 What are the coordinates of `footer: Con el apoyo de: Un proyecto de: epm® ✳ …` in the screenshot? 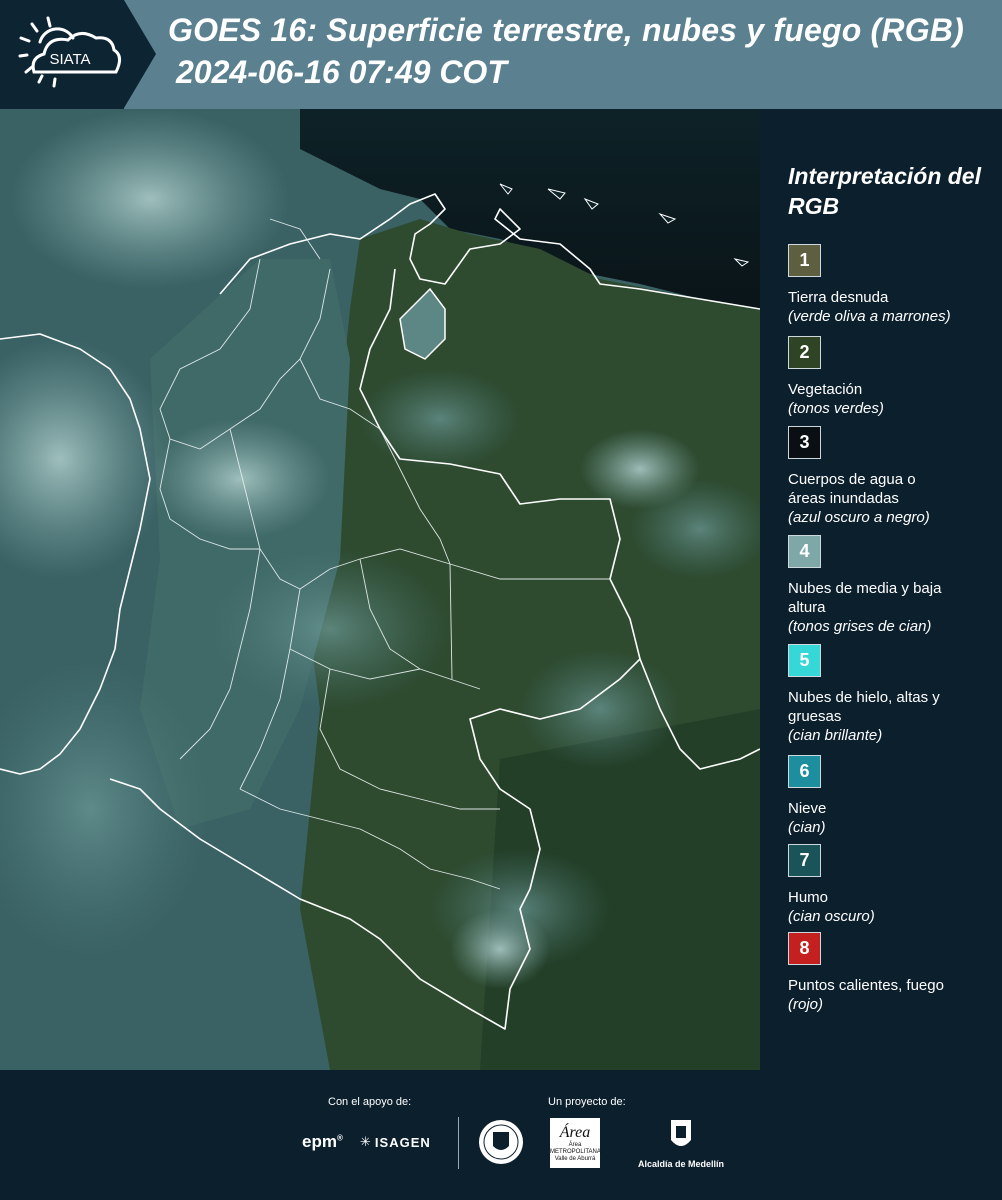 It's located at (501, 1135).